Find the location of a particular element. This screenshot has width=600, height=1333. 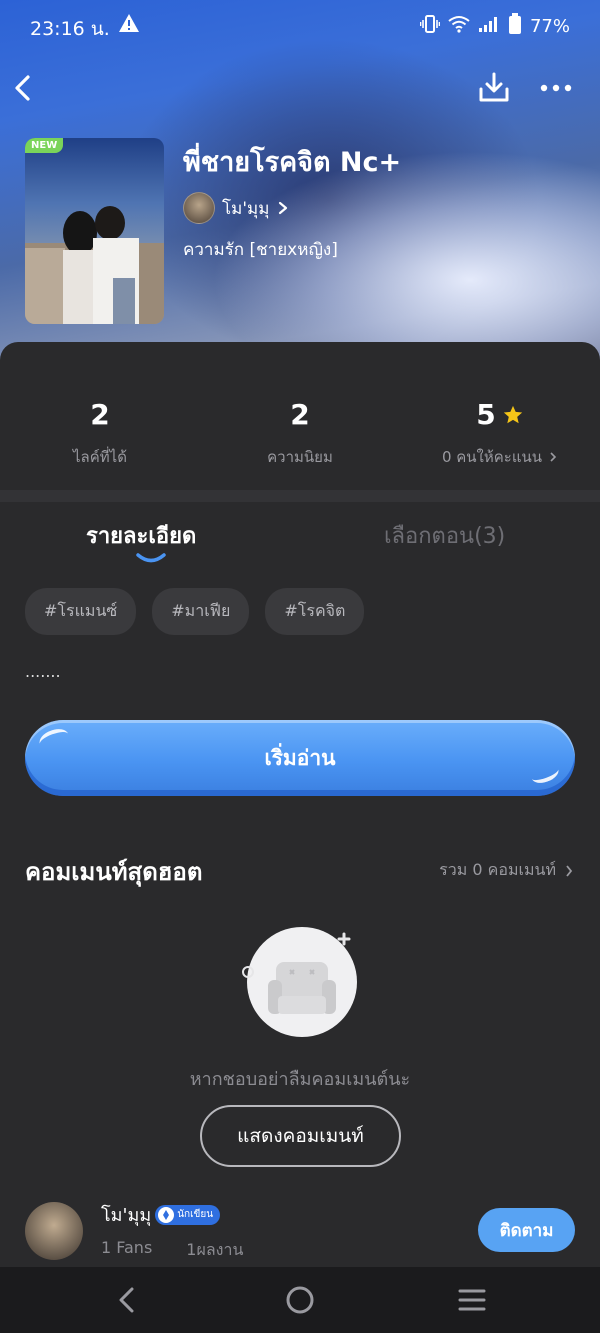

book-genre: ความรัก [ชายxหญิง] is located at coordinates (260, 250).